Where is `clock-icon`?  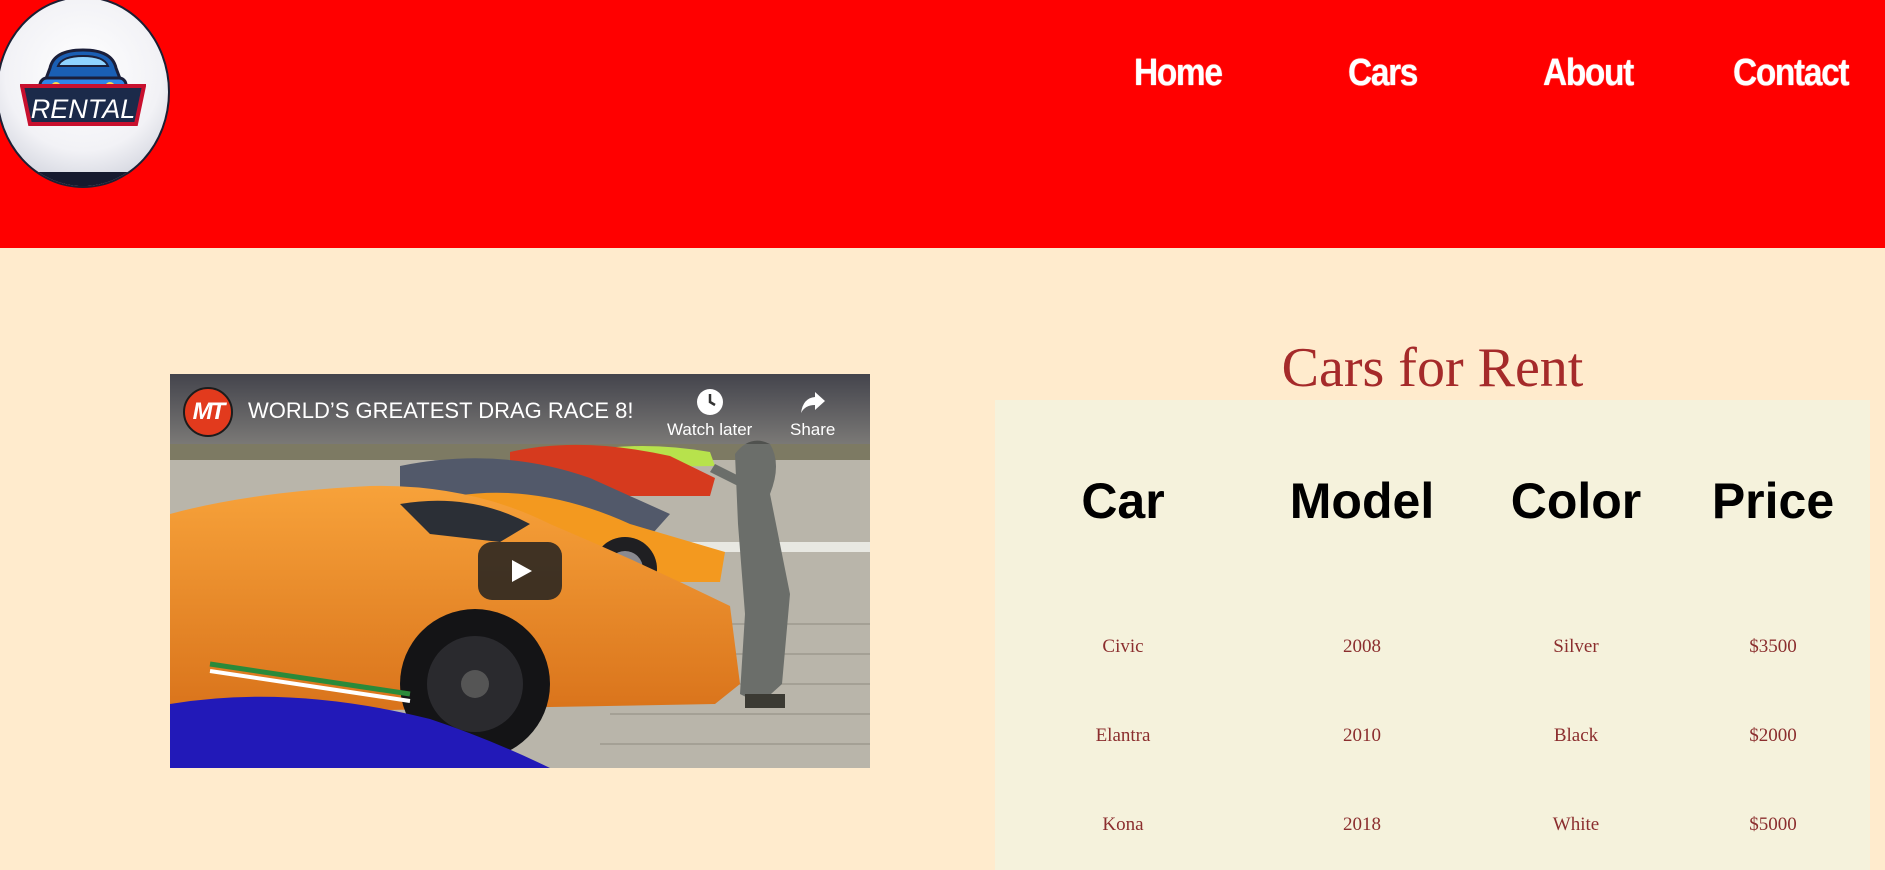 clock-icon is located at coordinates (709, 402).